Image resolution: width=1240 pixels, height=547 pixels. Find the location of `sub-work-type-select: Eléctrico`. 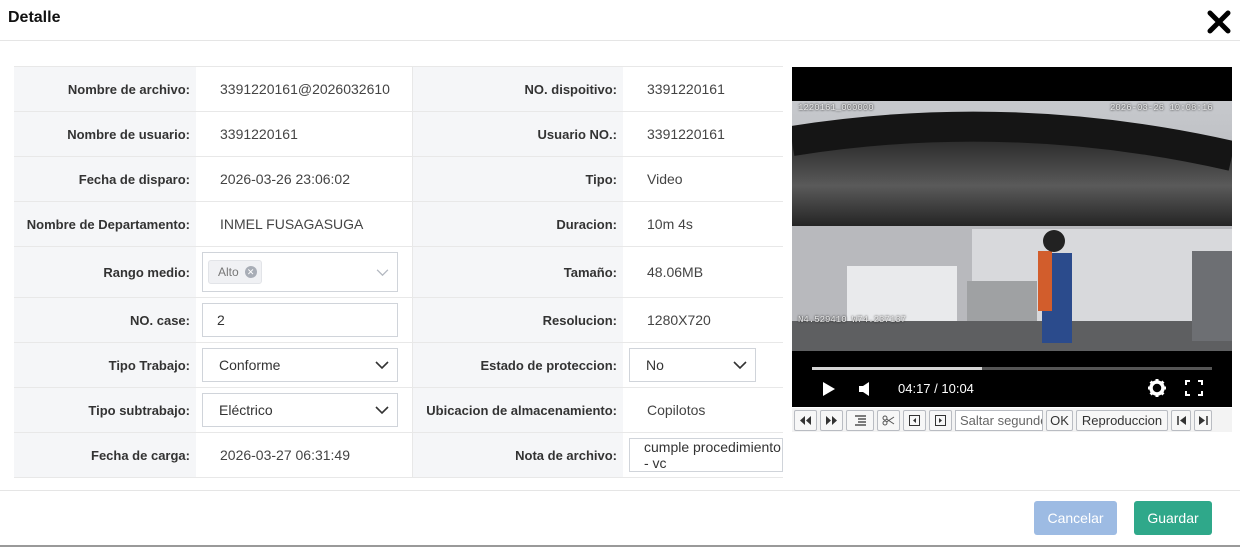

sub-work-type-select: Eléctrico is located at coordinates (300, 410).